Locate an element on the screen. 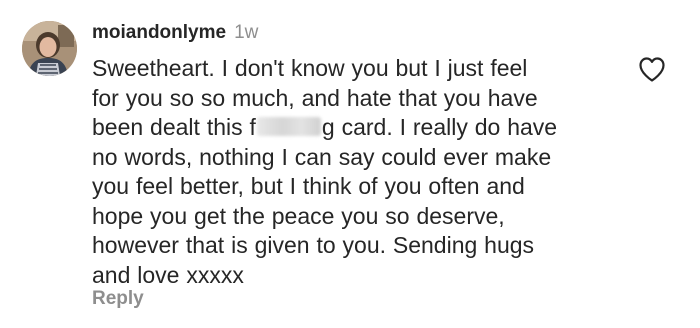  redaction-blur is located at coordinates (288, 126).